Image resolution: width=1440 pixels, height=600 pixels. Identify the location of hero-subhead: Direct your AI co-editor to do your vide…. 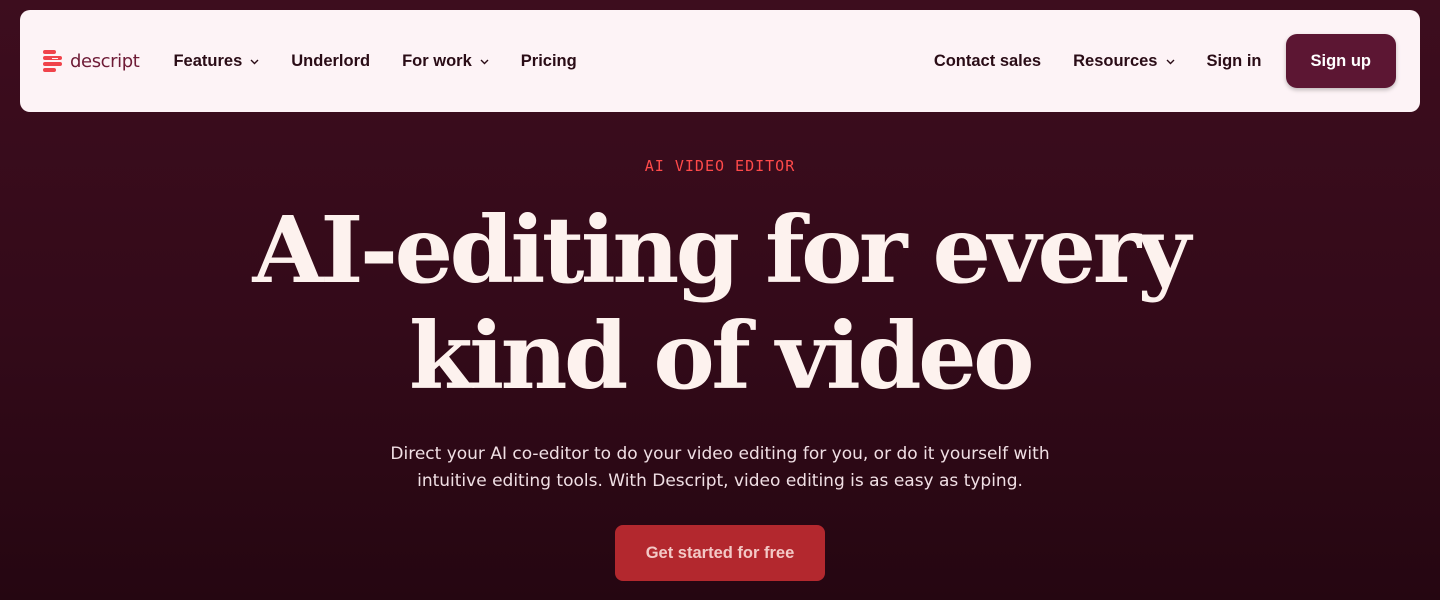
(720, 468).